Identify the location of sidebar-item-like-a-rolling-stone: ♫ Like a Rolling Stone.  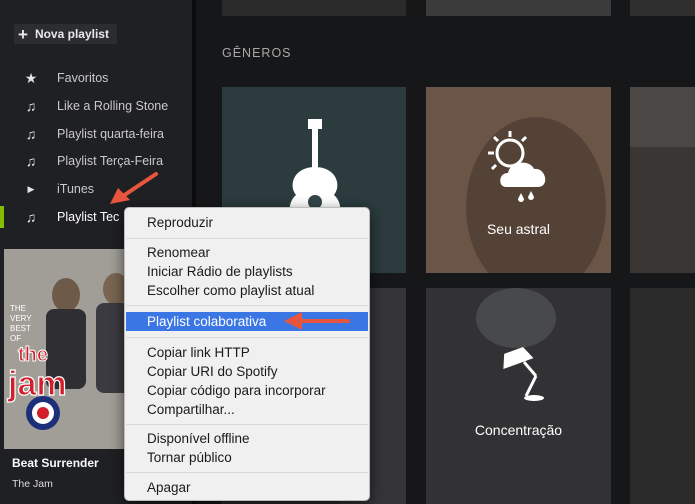
(96, 106).